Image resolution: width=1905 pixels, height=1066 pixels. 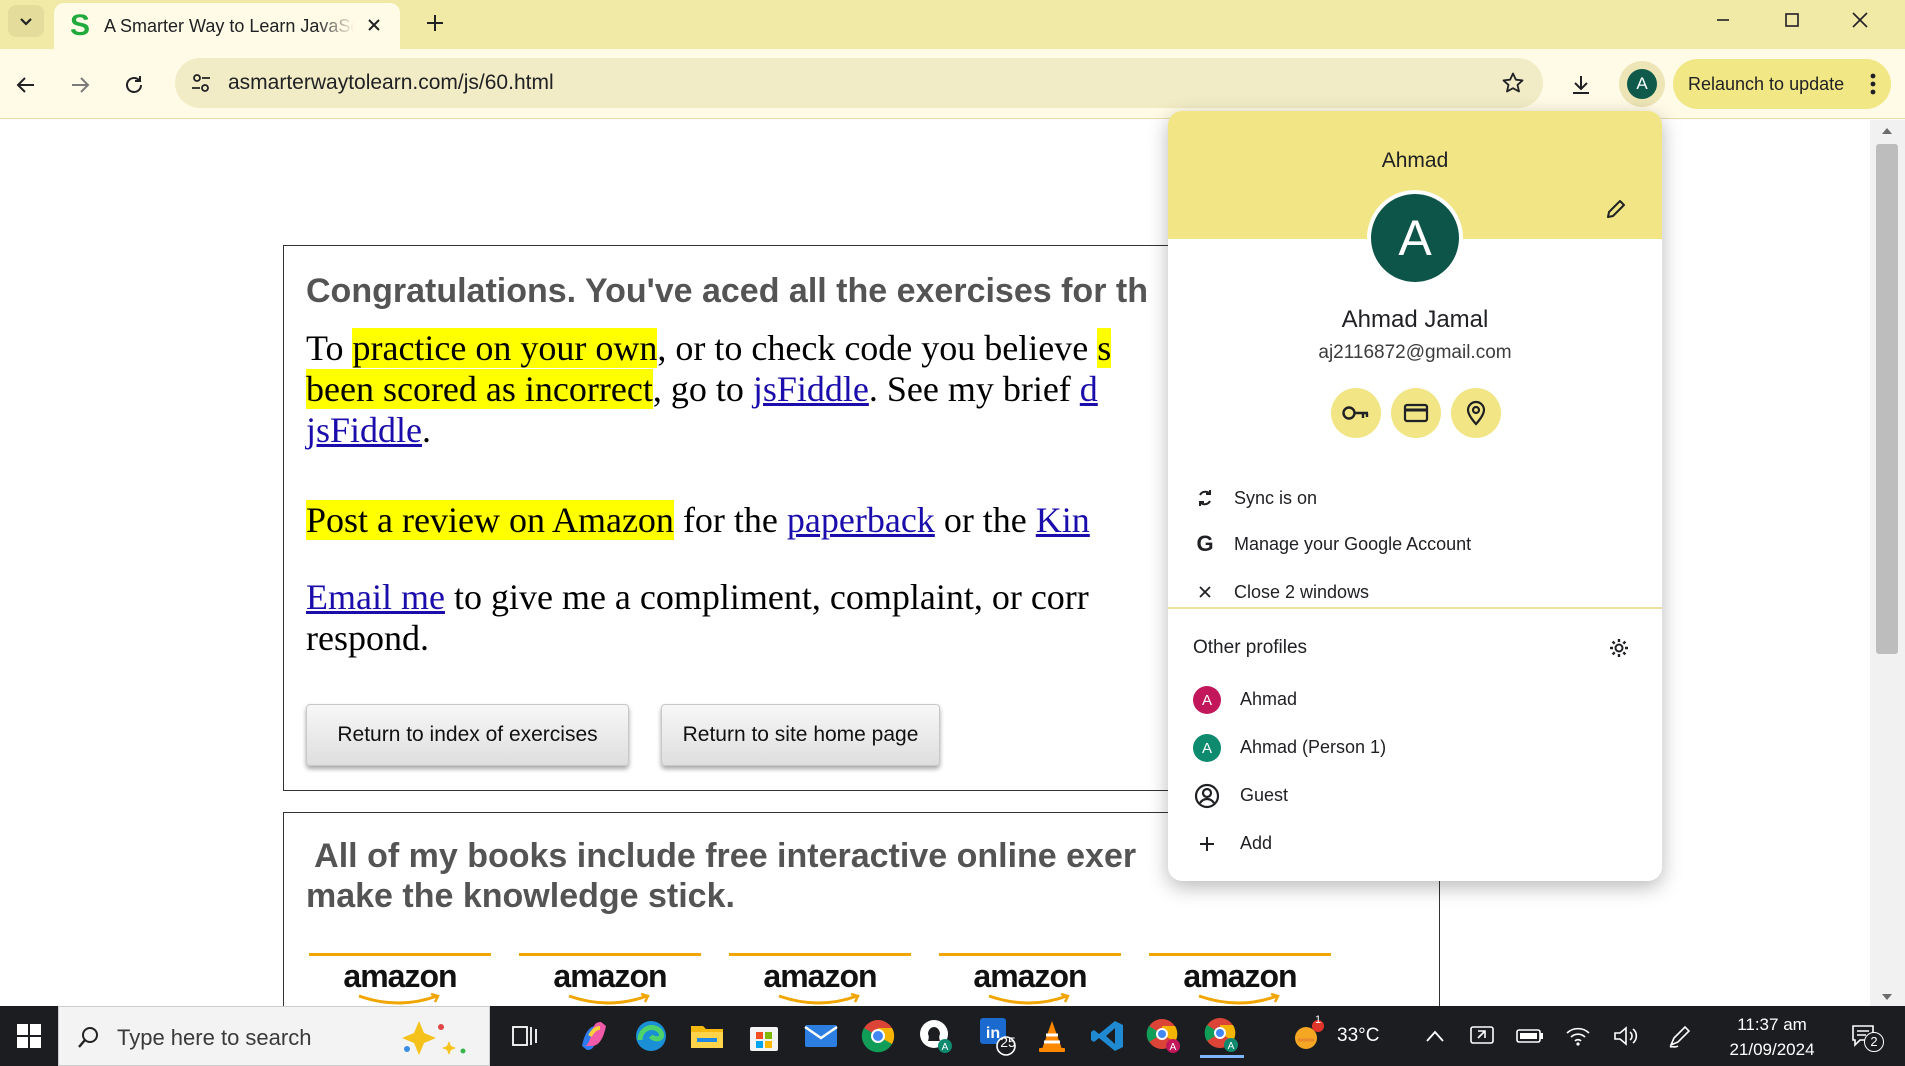 I want to click on vlc-app-icon, so click(x=1052, y=1036).